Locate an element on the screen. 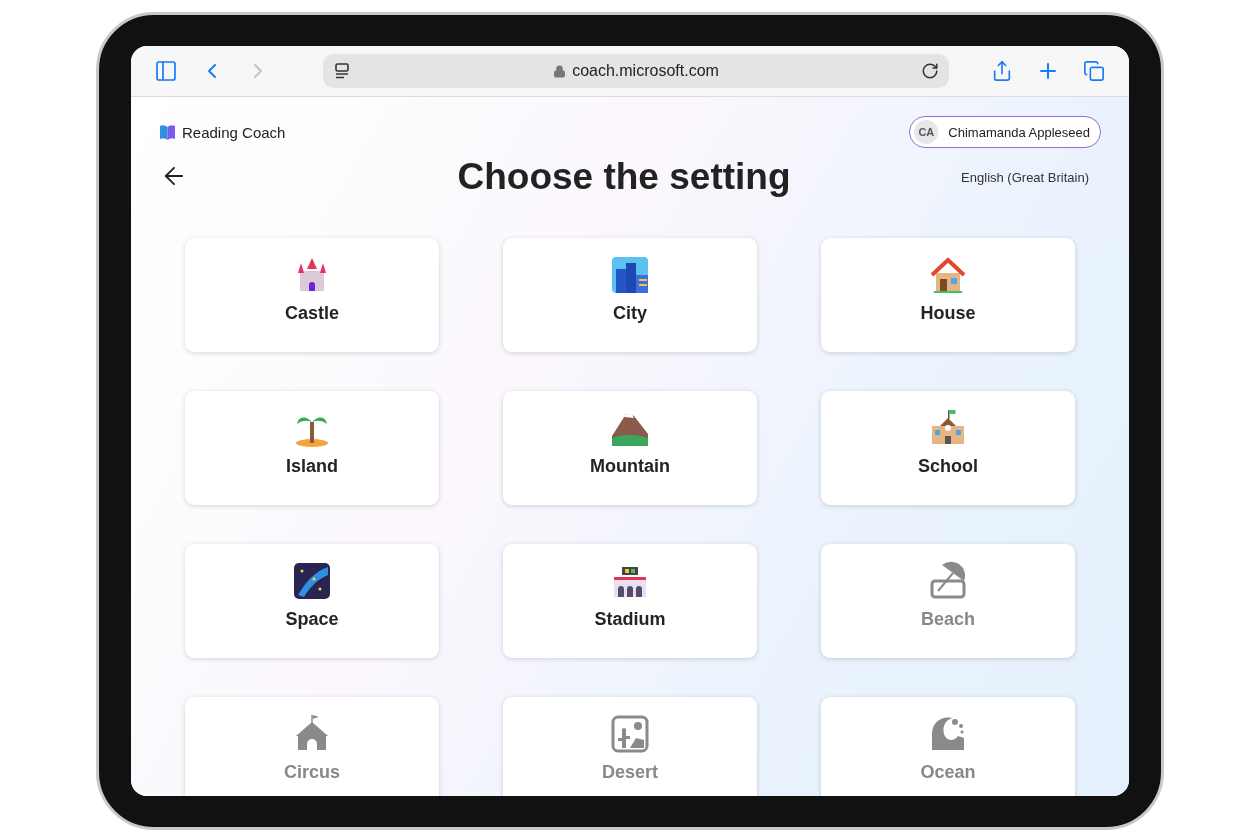  page-title: Choose the setting is located at coordinates (624, 177).